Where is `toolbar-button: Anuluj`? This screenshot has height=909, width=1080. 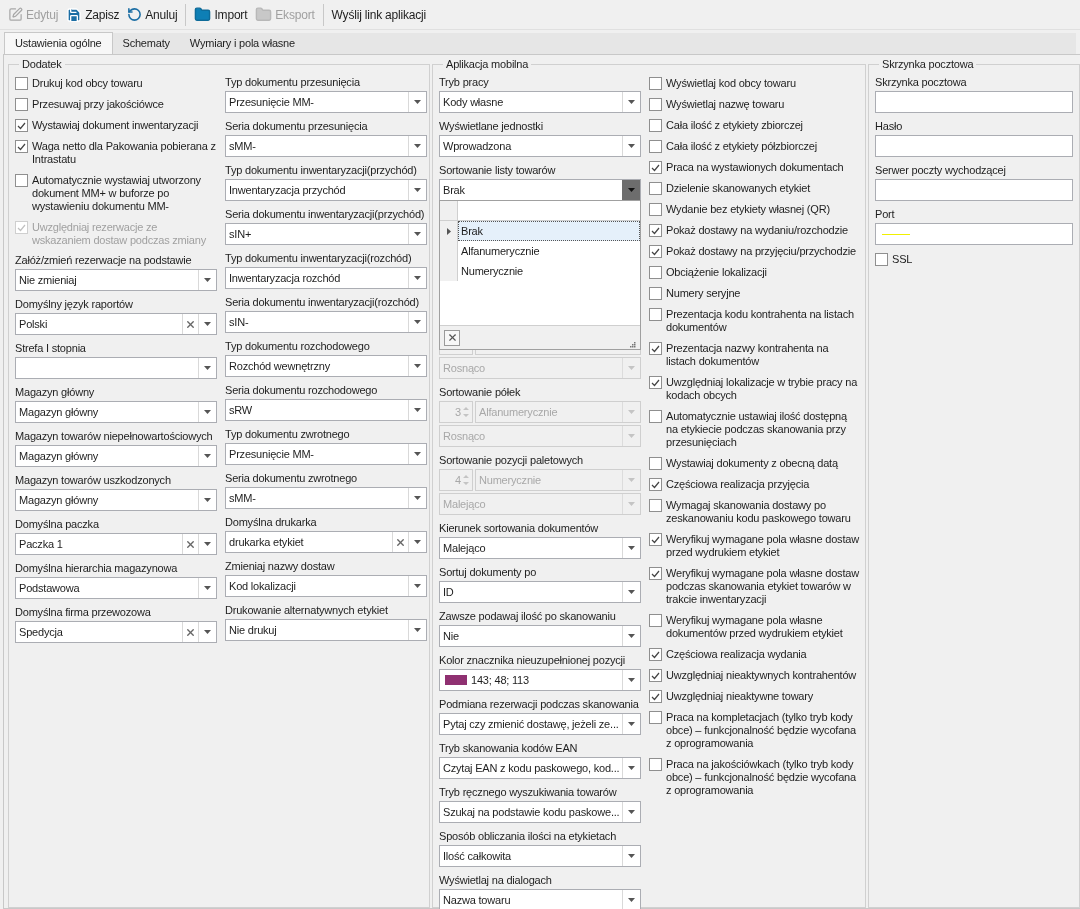
toolbar-button: Anuluj is located at coordinates (152, 14).